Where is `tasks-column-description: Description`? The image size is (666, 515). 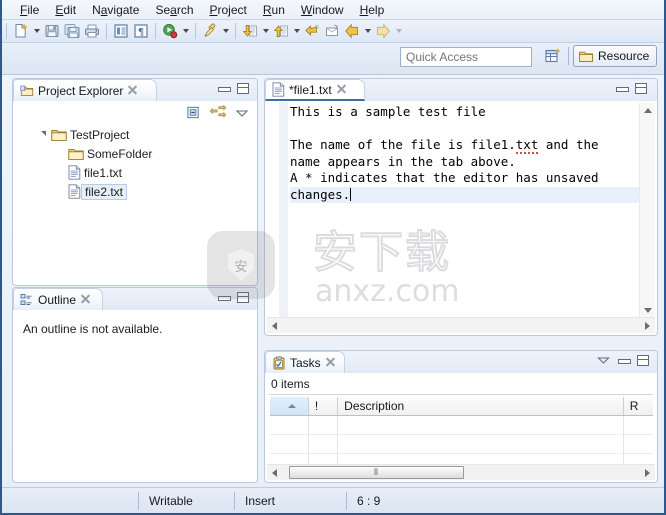 tasks-column-description: Description is located at coordinates (481, 406).